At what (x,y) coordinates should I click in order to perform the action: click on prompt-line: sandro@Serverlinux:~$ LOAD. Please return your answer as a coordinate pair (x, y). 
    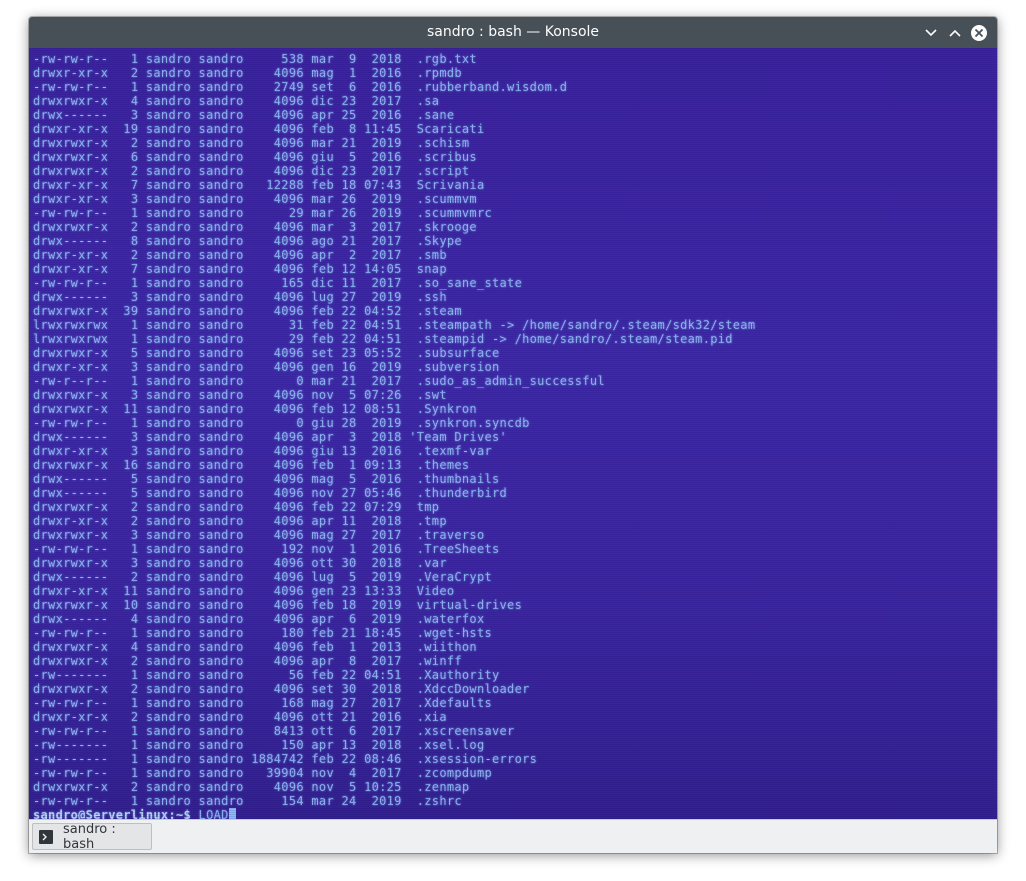
    Looking at the image, I should click on (515, 813).